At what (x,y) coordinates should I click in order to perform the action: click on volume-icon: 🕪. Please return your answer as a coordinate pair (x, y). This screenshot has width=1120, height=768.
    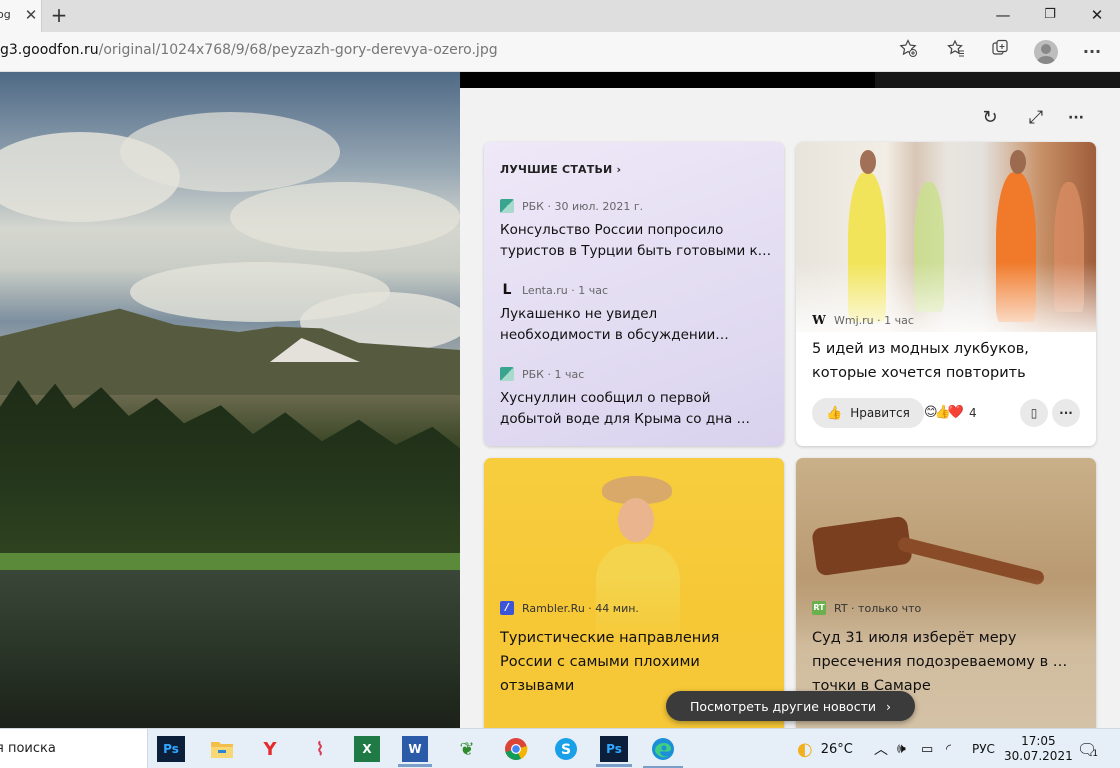
    Looking at the image, I should click on (901, 748).